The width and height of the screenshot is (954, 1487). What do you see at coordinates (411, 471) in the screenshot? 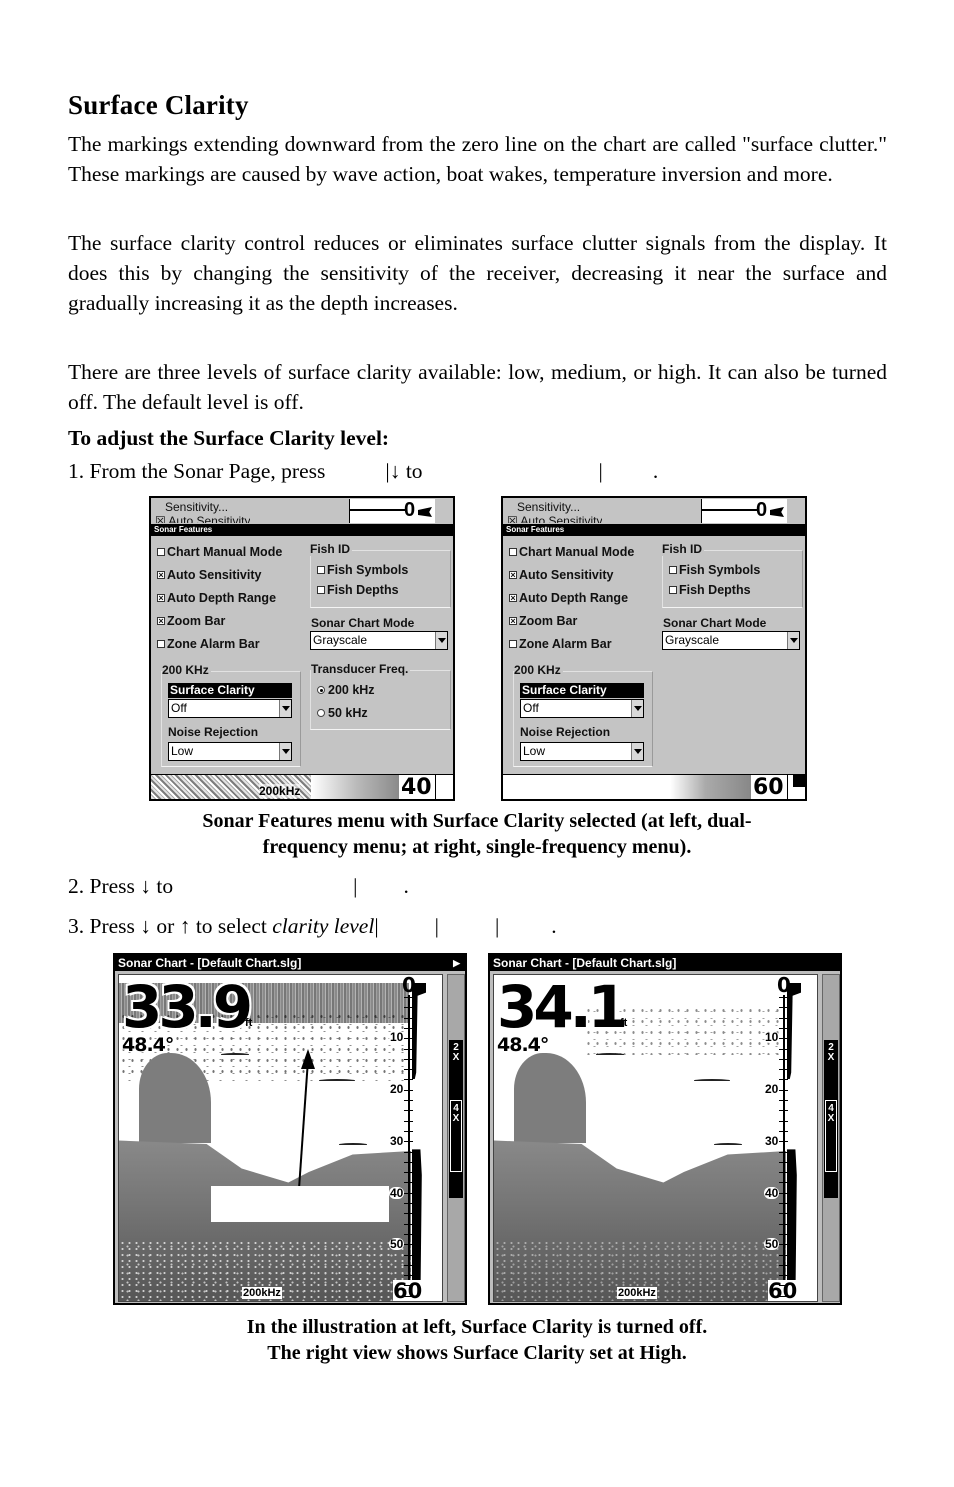
I see `step-1-to: to` at bounding box center [411, 471].